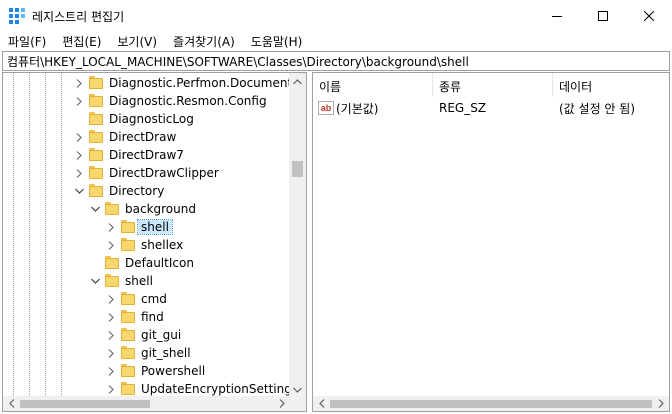 The image size is (672, 414). I want to click on tree-item-directory: Directory, so click(118, 191).